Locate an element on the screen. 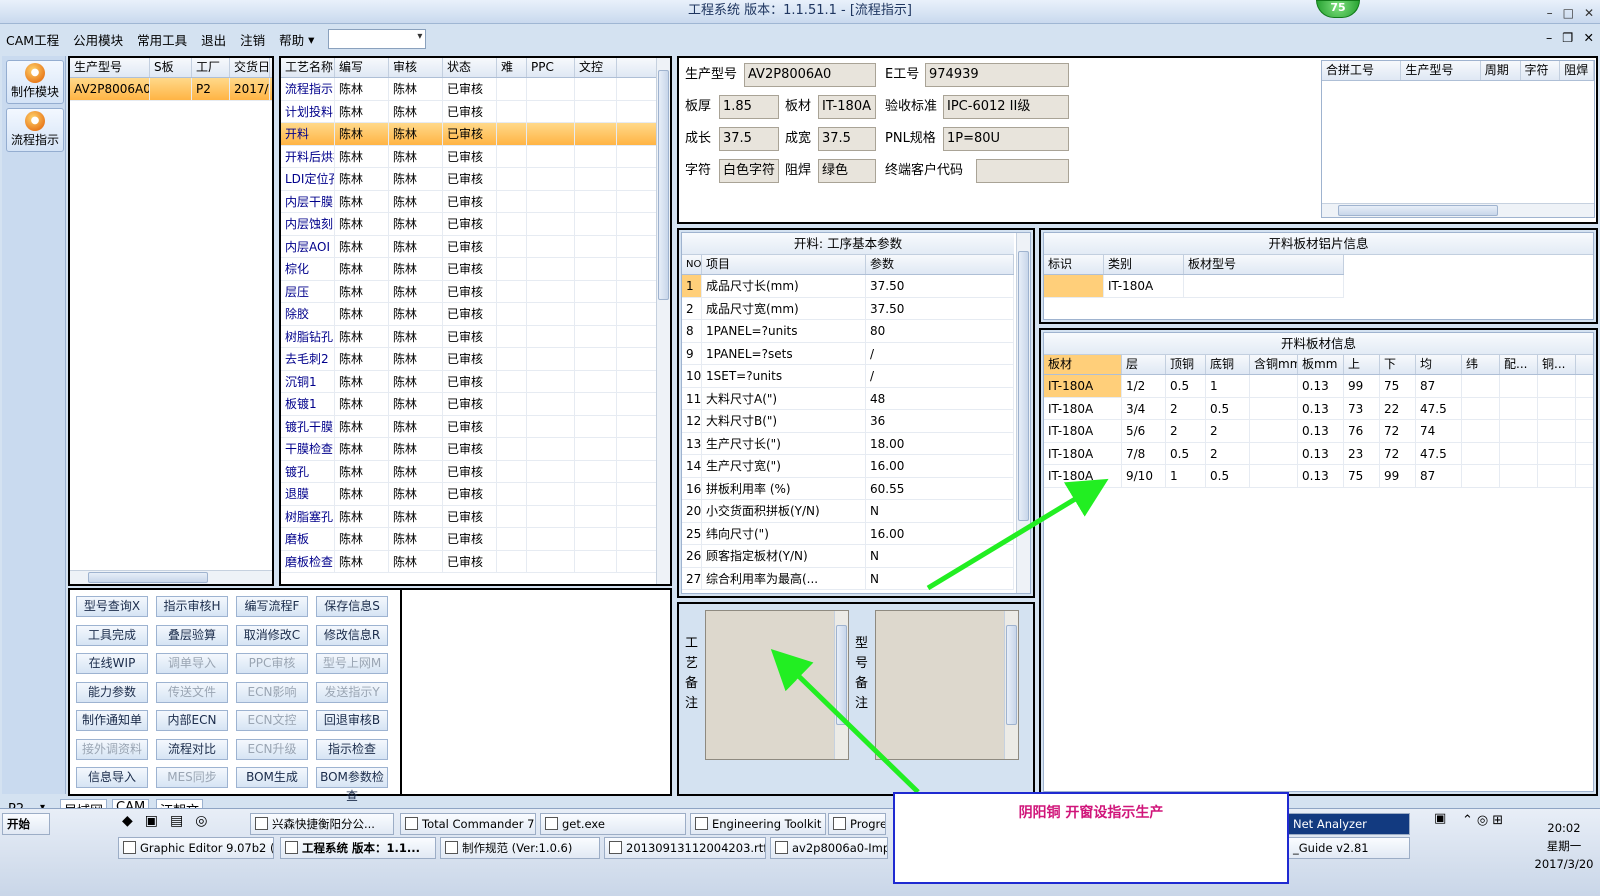  menu-cam: CAM工程 is located at coordinates (32, 39).